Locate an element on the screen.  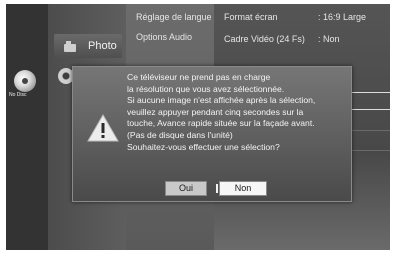
message-line: Souhaitez-vous effectuer une sélection? is located at coordinates (203, 146).